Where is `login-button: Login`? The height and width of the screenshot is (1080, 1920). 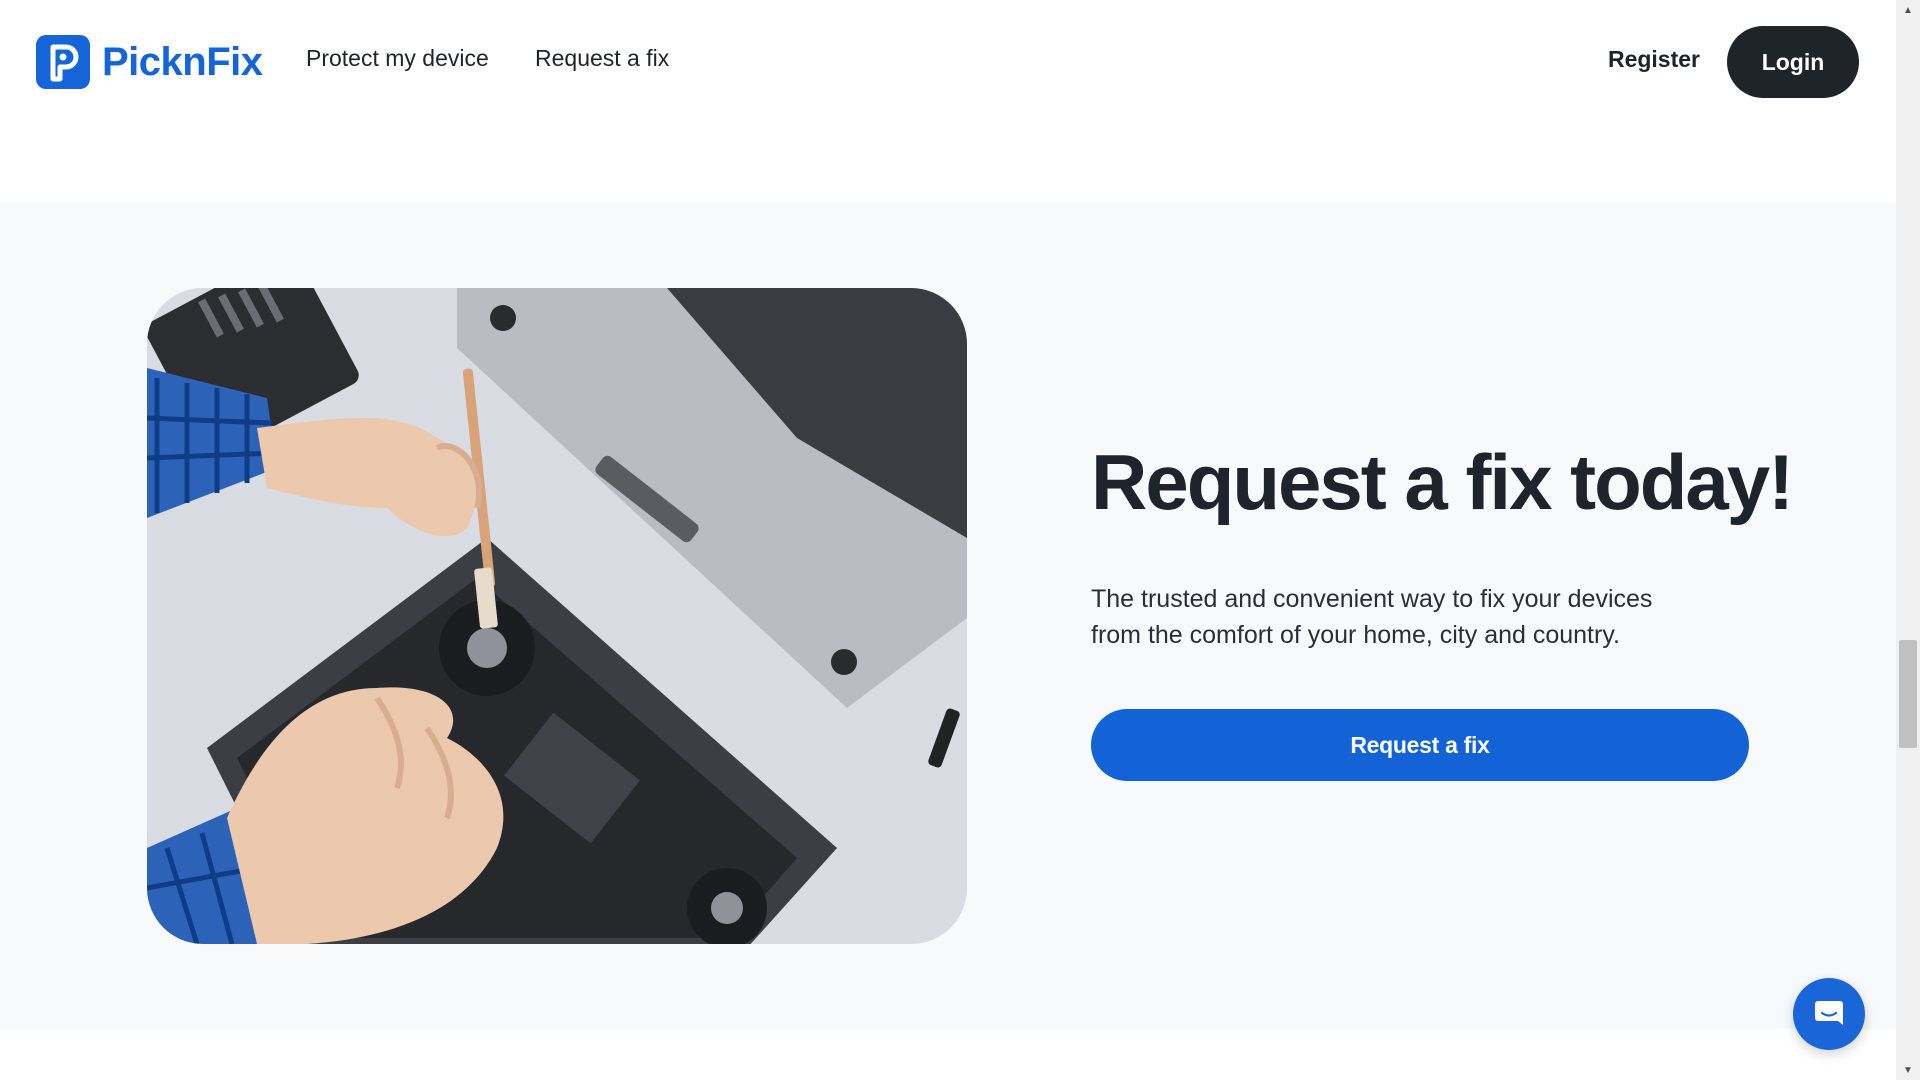 login-button: Login is located at coordinates (1793, 62).